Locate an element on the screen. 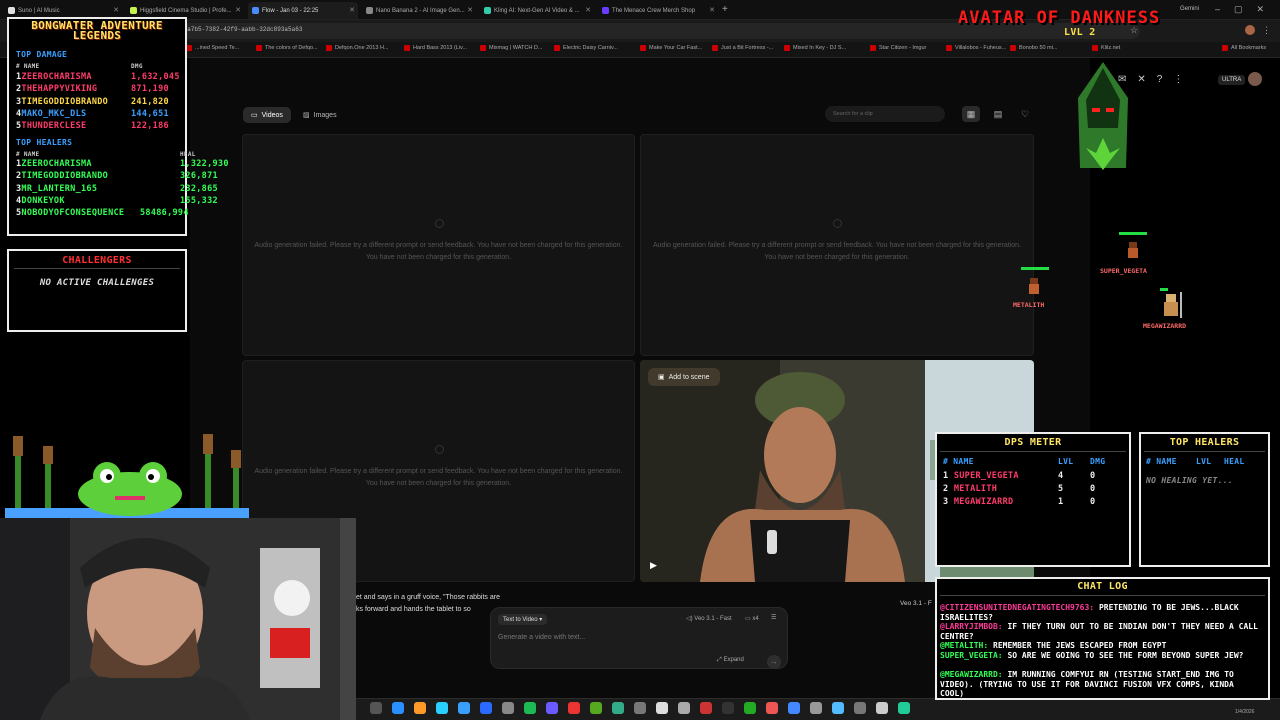  dps-meter-title: DPS METER is located at coordinates (1033, 442).